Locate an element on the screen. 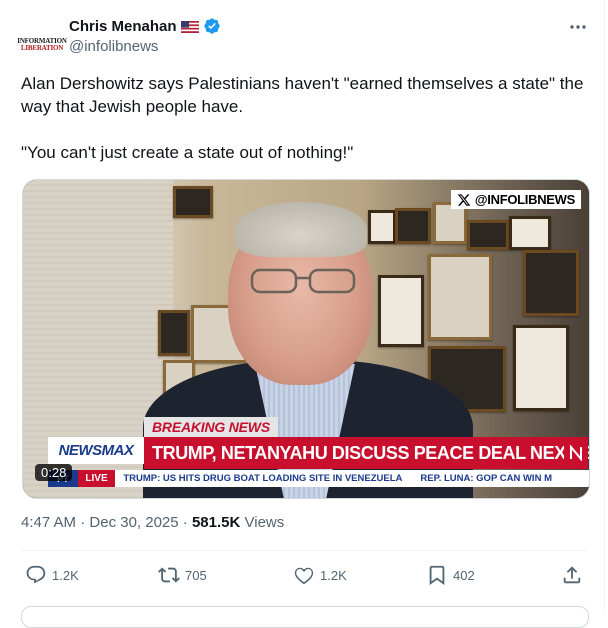  tweet-time: 4:47 AM is located at coordinates (48, 522).